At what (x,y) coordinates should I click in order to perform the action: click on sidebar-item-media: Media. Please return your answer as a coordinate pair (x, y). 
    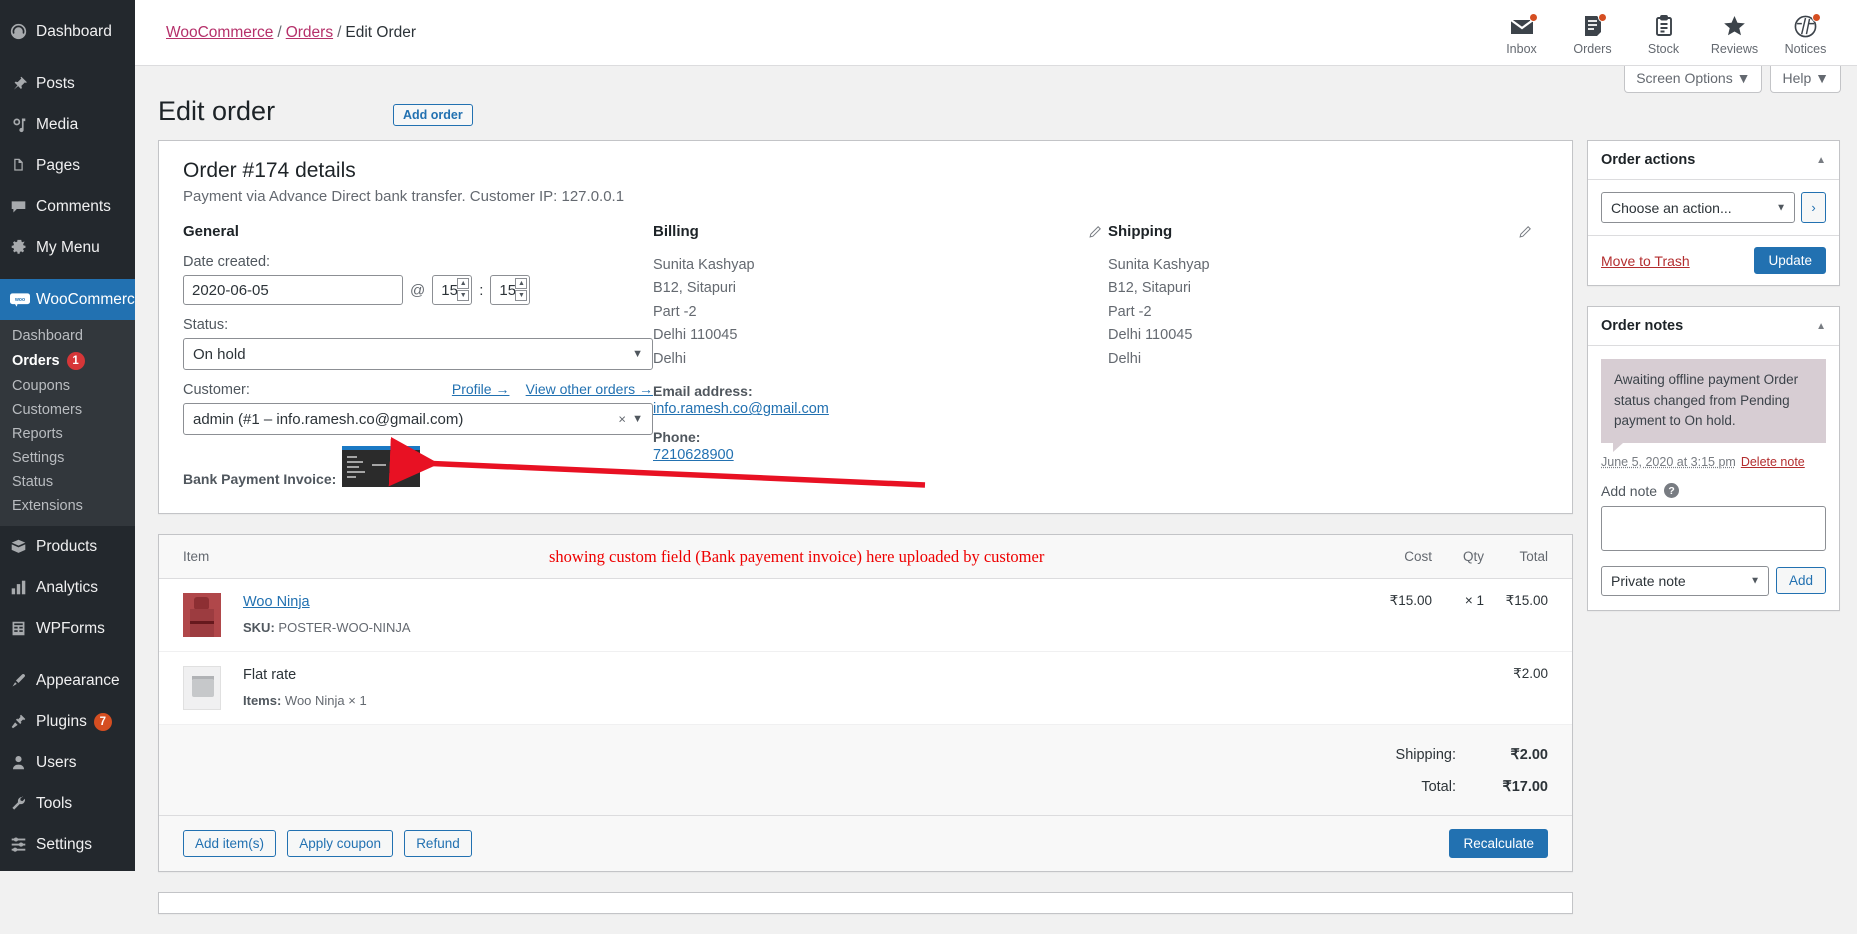
    Looking at the image, I should click on (67, 124).